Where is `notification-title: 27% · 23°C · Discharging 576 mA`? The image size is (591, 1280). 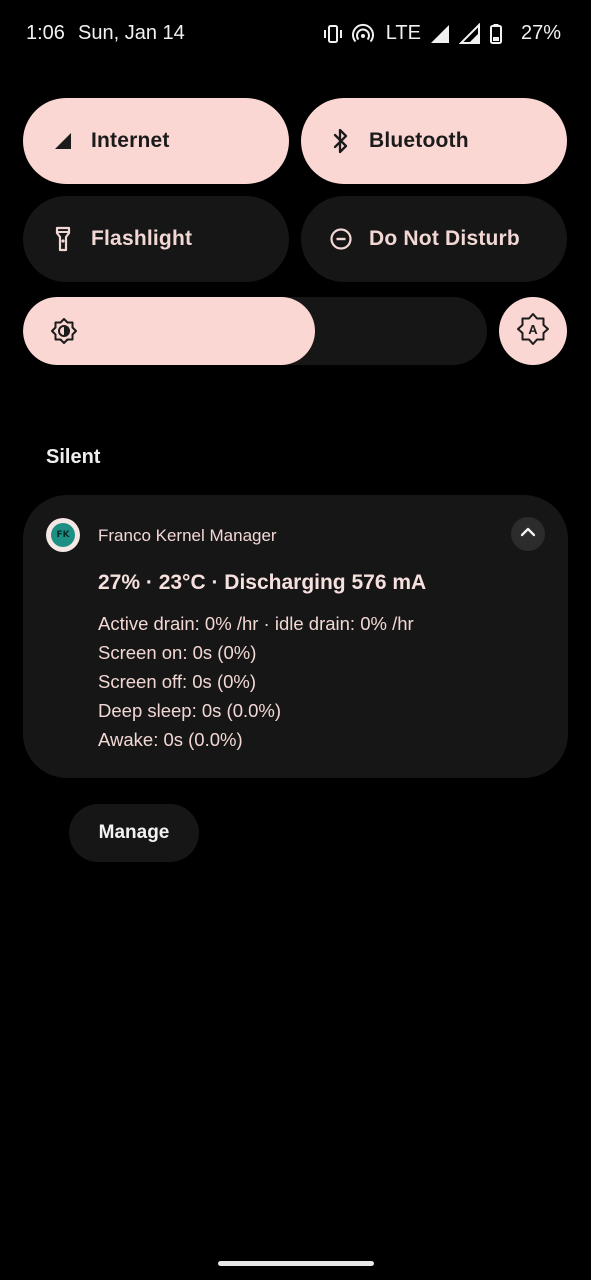 notification-title: 27% · 23°C · Discharging 576 mA is located at coordinates (262, 582).